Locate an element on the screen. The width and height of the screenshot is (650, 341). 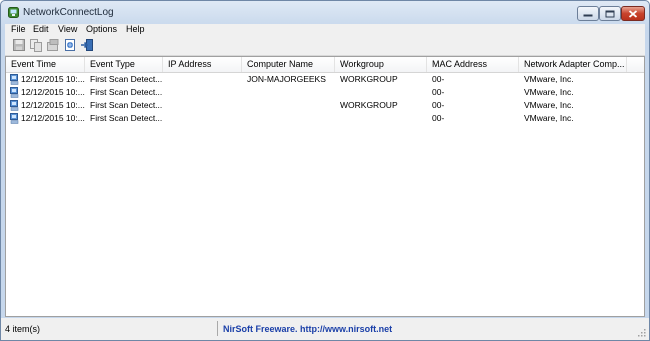
close-icon is located at coordinates (633, 13).